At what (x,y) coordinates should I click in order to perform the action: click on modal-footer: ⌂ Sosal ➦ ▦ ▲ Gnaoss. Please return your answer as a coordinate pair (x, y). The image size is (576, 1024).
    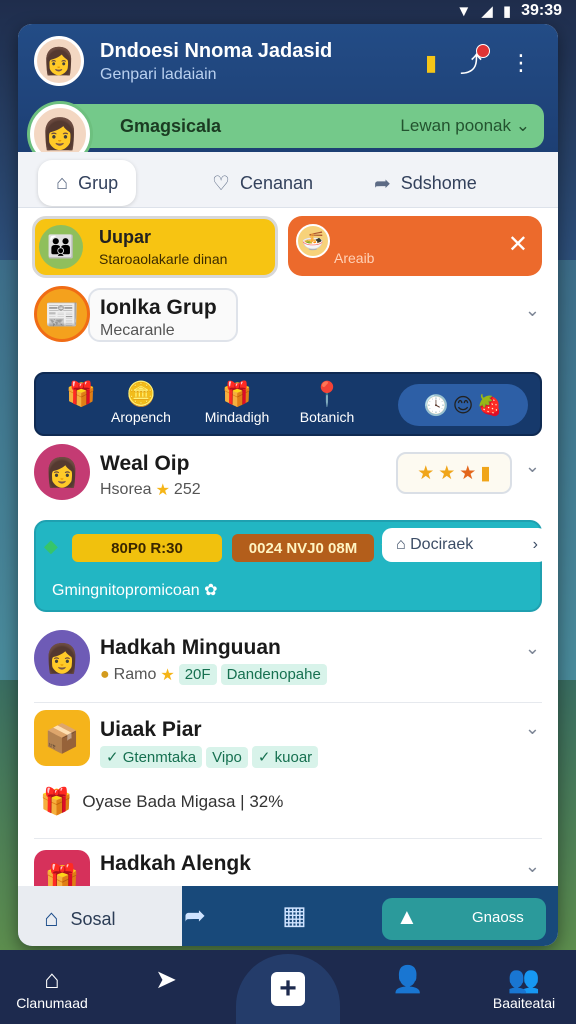
    Looking at the image, I should click on (288, 916).